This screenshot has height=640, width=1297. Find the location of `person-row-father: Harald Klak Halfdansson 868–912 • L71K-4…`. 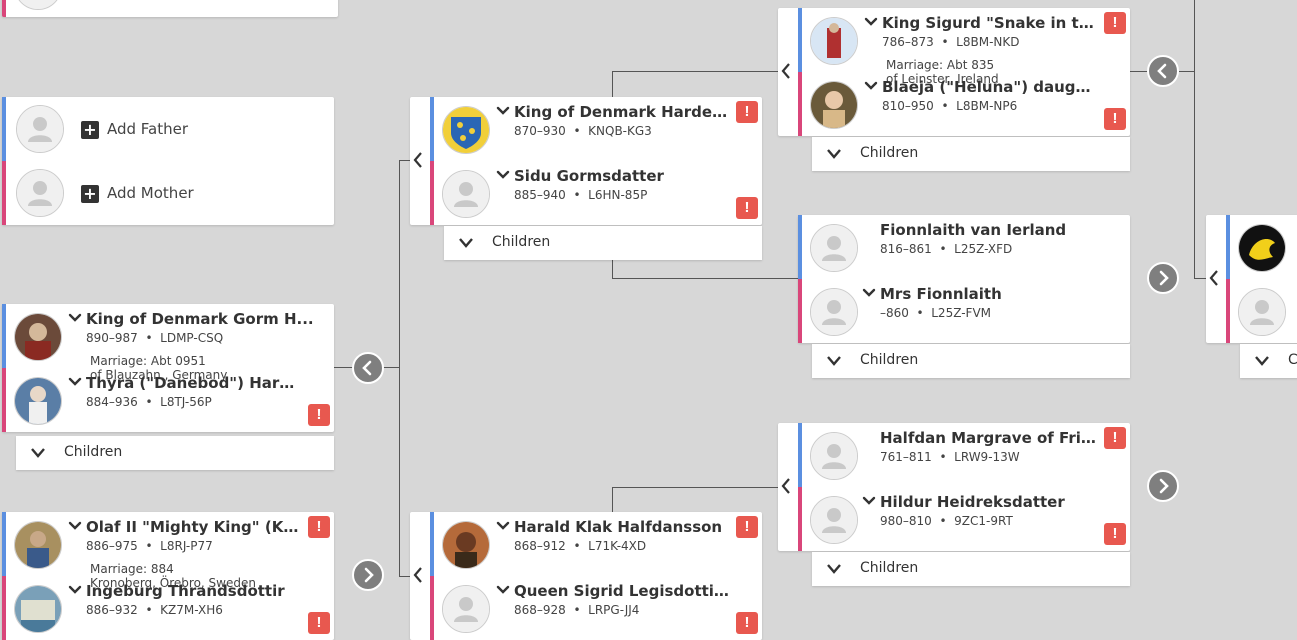

person-row-father: Harald Klak Halfdansson 868–912 • L71K-4… is located at coordinates (596, 544).